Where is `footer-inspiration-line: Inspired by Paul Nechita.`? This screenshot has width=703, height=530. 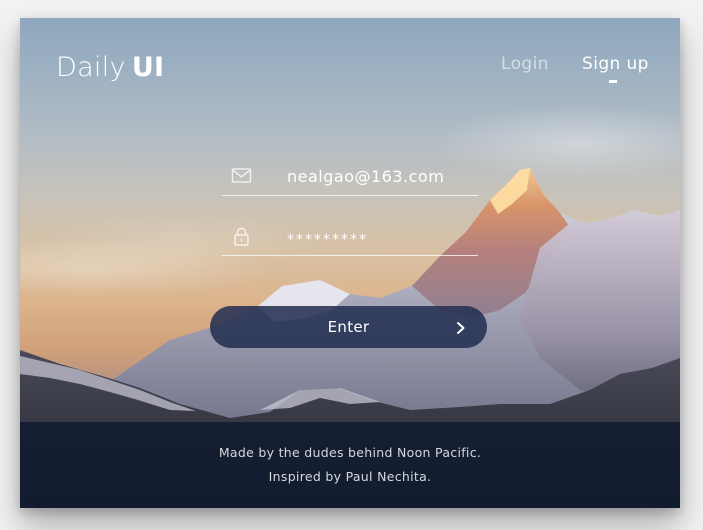 footer-inspiration-line: Inspired by Paul Nechita. is located at coordinates (350, 476).